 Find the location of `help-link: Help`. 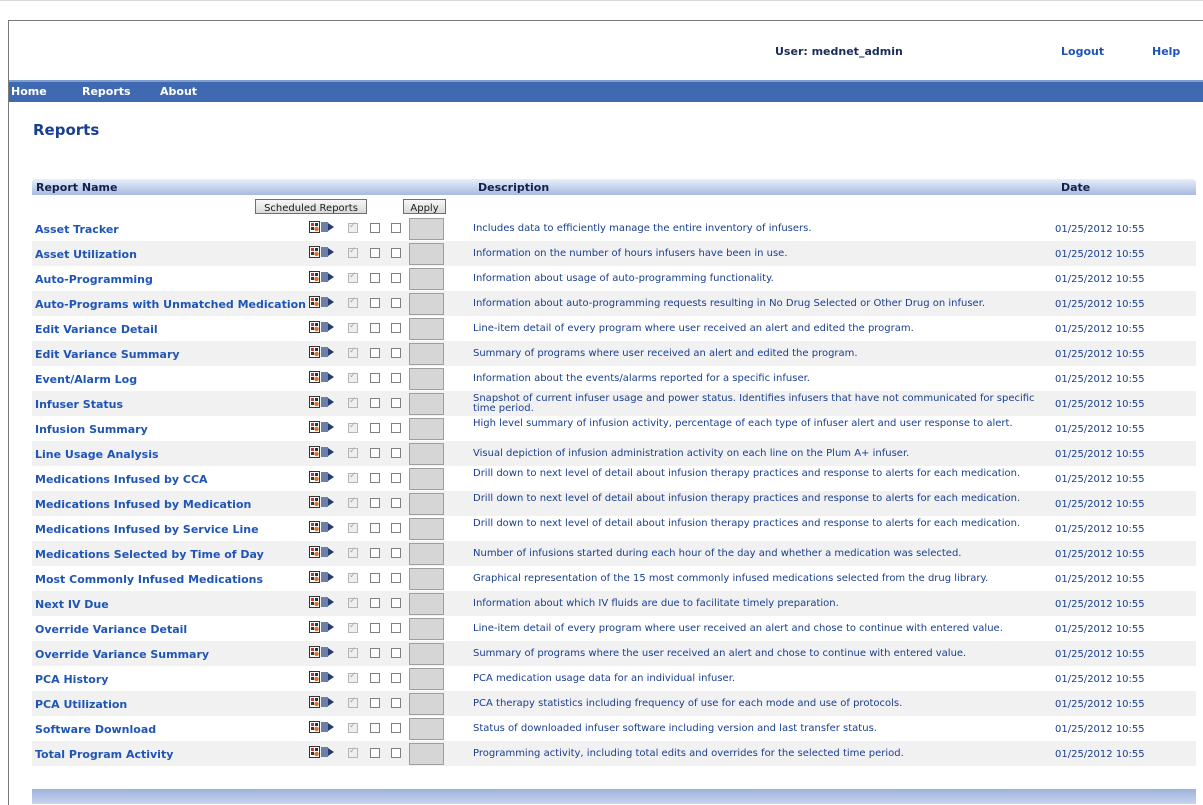

help-link: Help is located at coordinates (1166, 51).